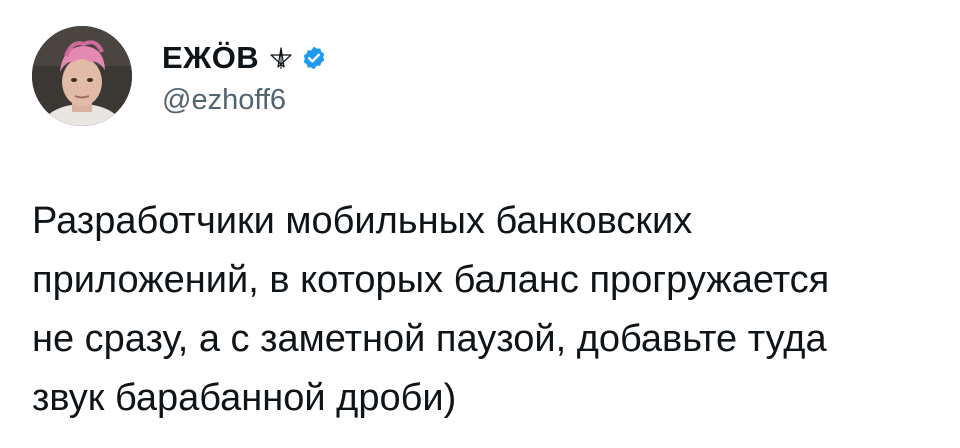 The image size is (960, 448). Describe the element at coordinates (210, 58) in the screenshot. I see `display-name: ЕЖÖВ` at that location.